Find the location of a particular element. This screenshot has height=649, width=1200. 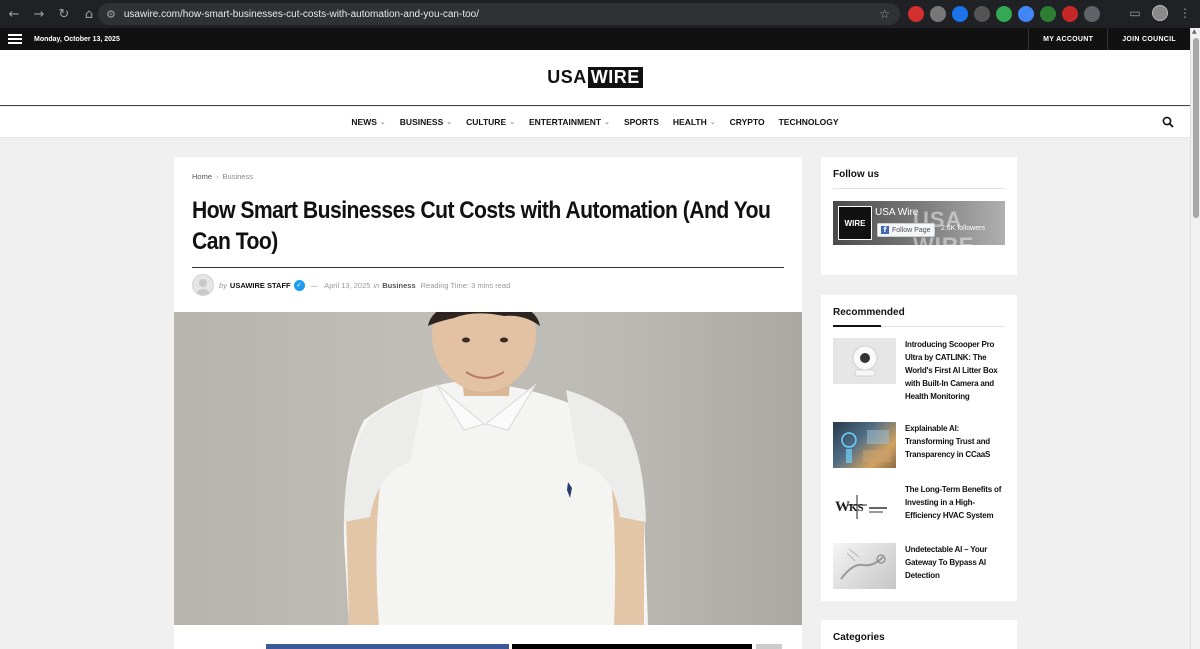

facebook-icon: f is located at coordinates (885, 230).